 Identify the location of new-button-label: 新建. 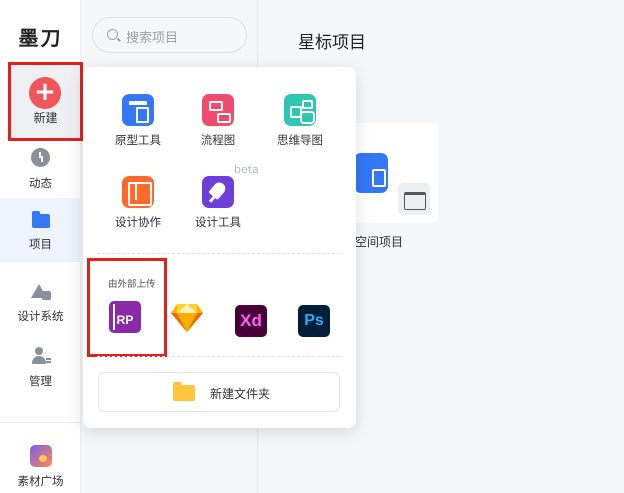
(45, 118).